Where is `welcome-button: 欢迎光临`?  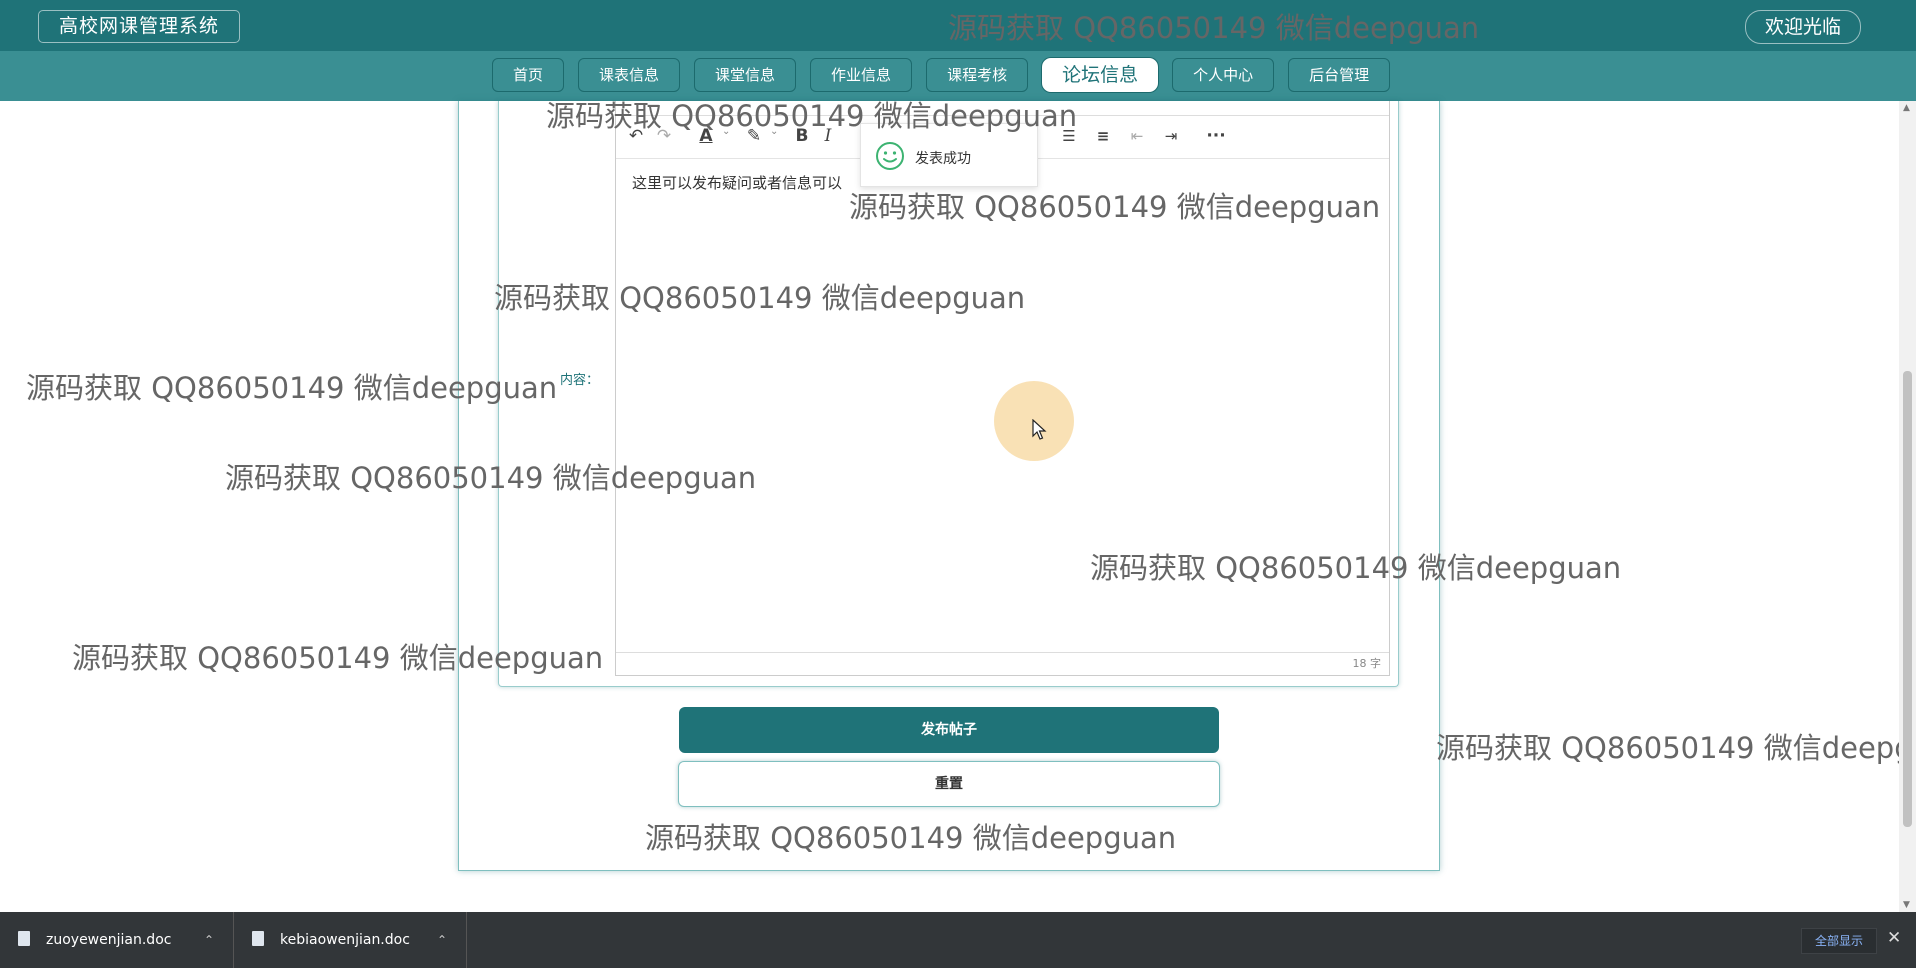 welcome-button: 欢迎光临 is located at coordinates (1802, 27).